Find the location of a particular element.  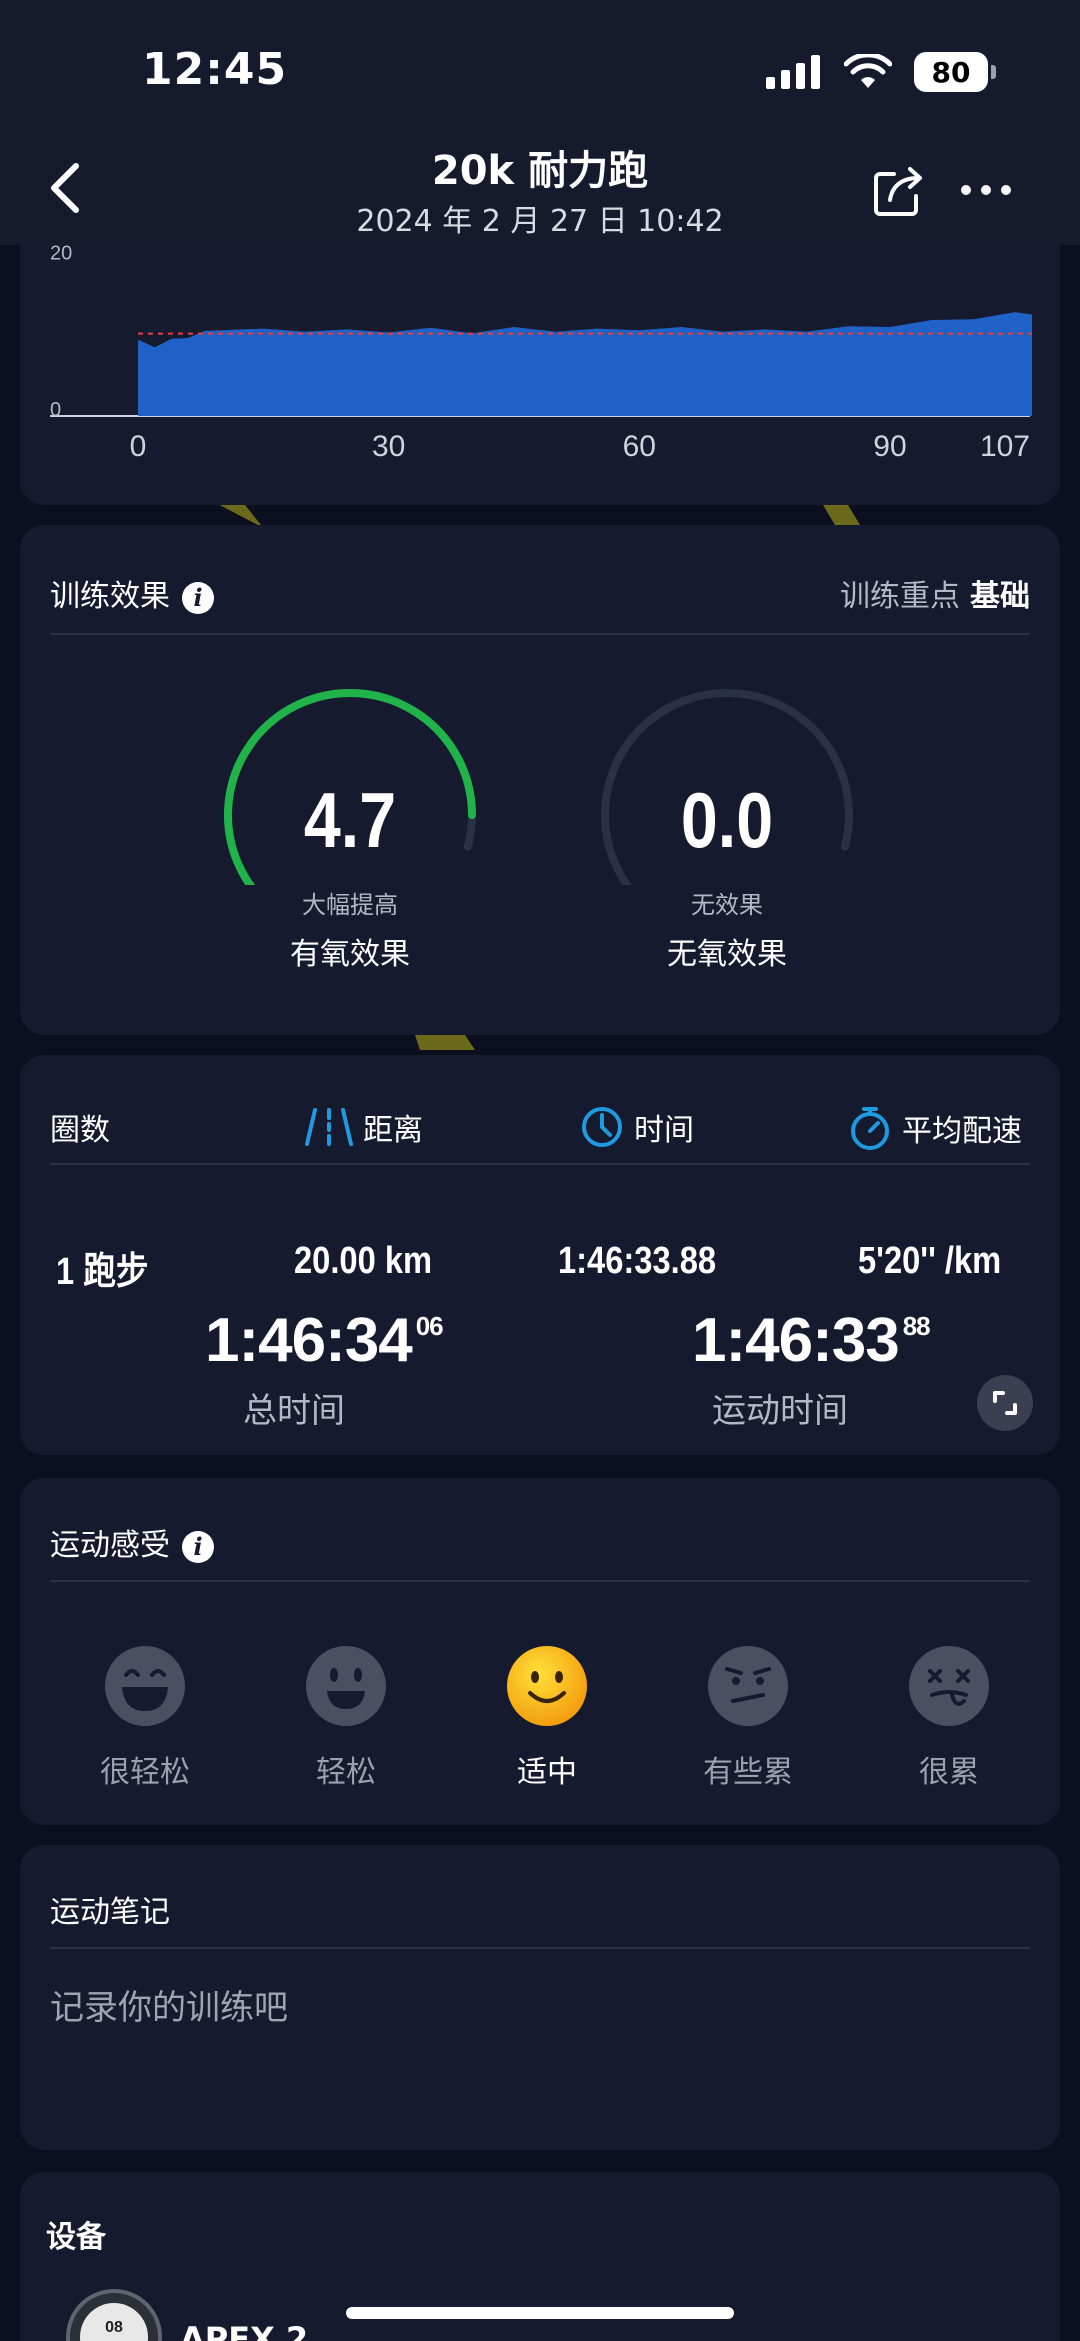

expand-button is located at coordinates (1005, 1403).